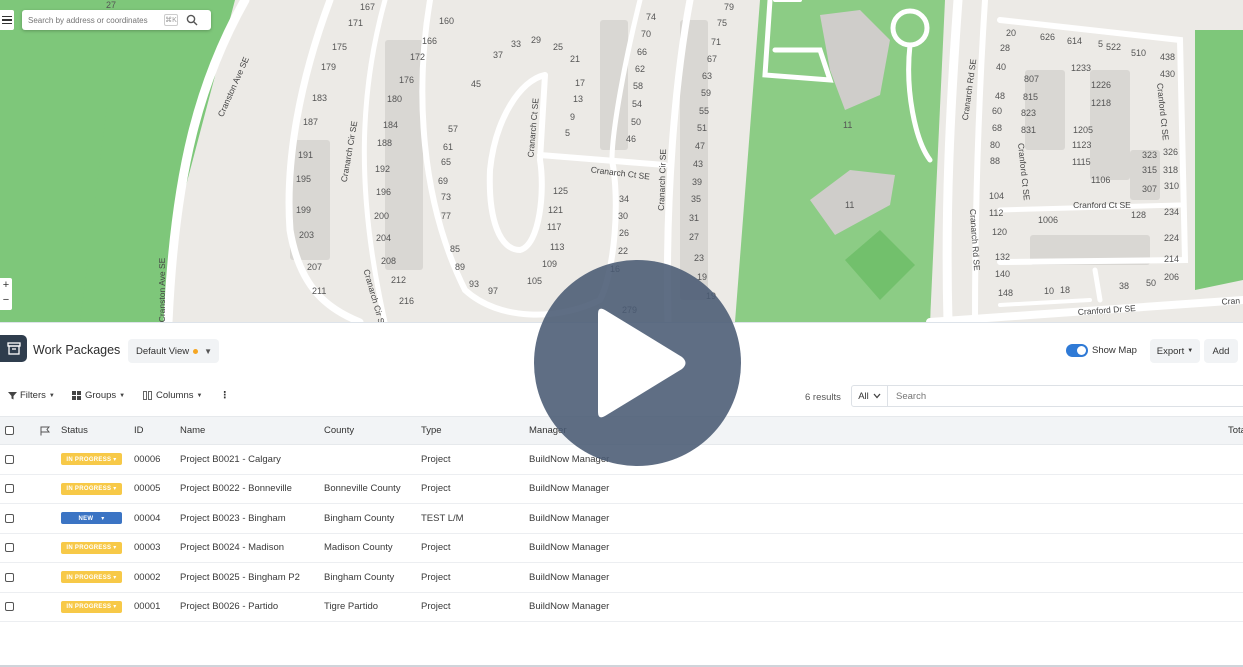 The height and width of the screenshot is (667, 1243). What do you see at coordinates (575, 59) in the screenshot?
I see `lot-number: 21` at bounding box center [575, 59].